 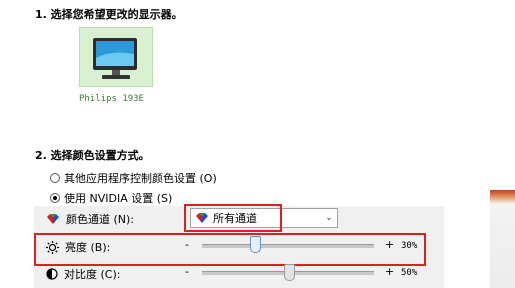 I want to click on radio-nvidia-button, so click(x=55, y=198).